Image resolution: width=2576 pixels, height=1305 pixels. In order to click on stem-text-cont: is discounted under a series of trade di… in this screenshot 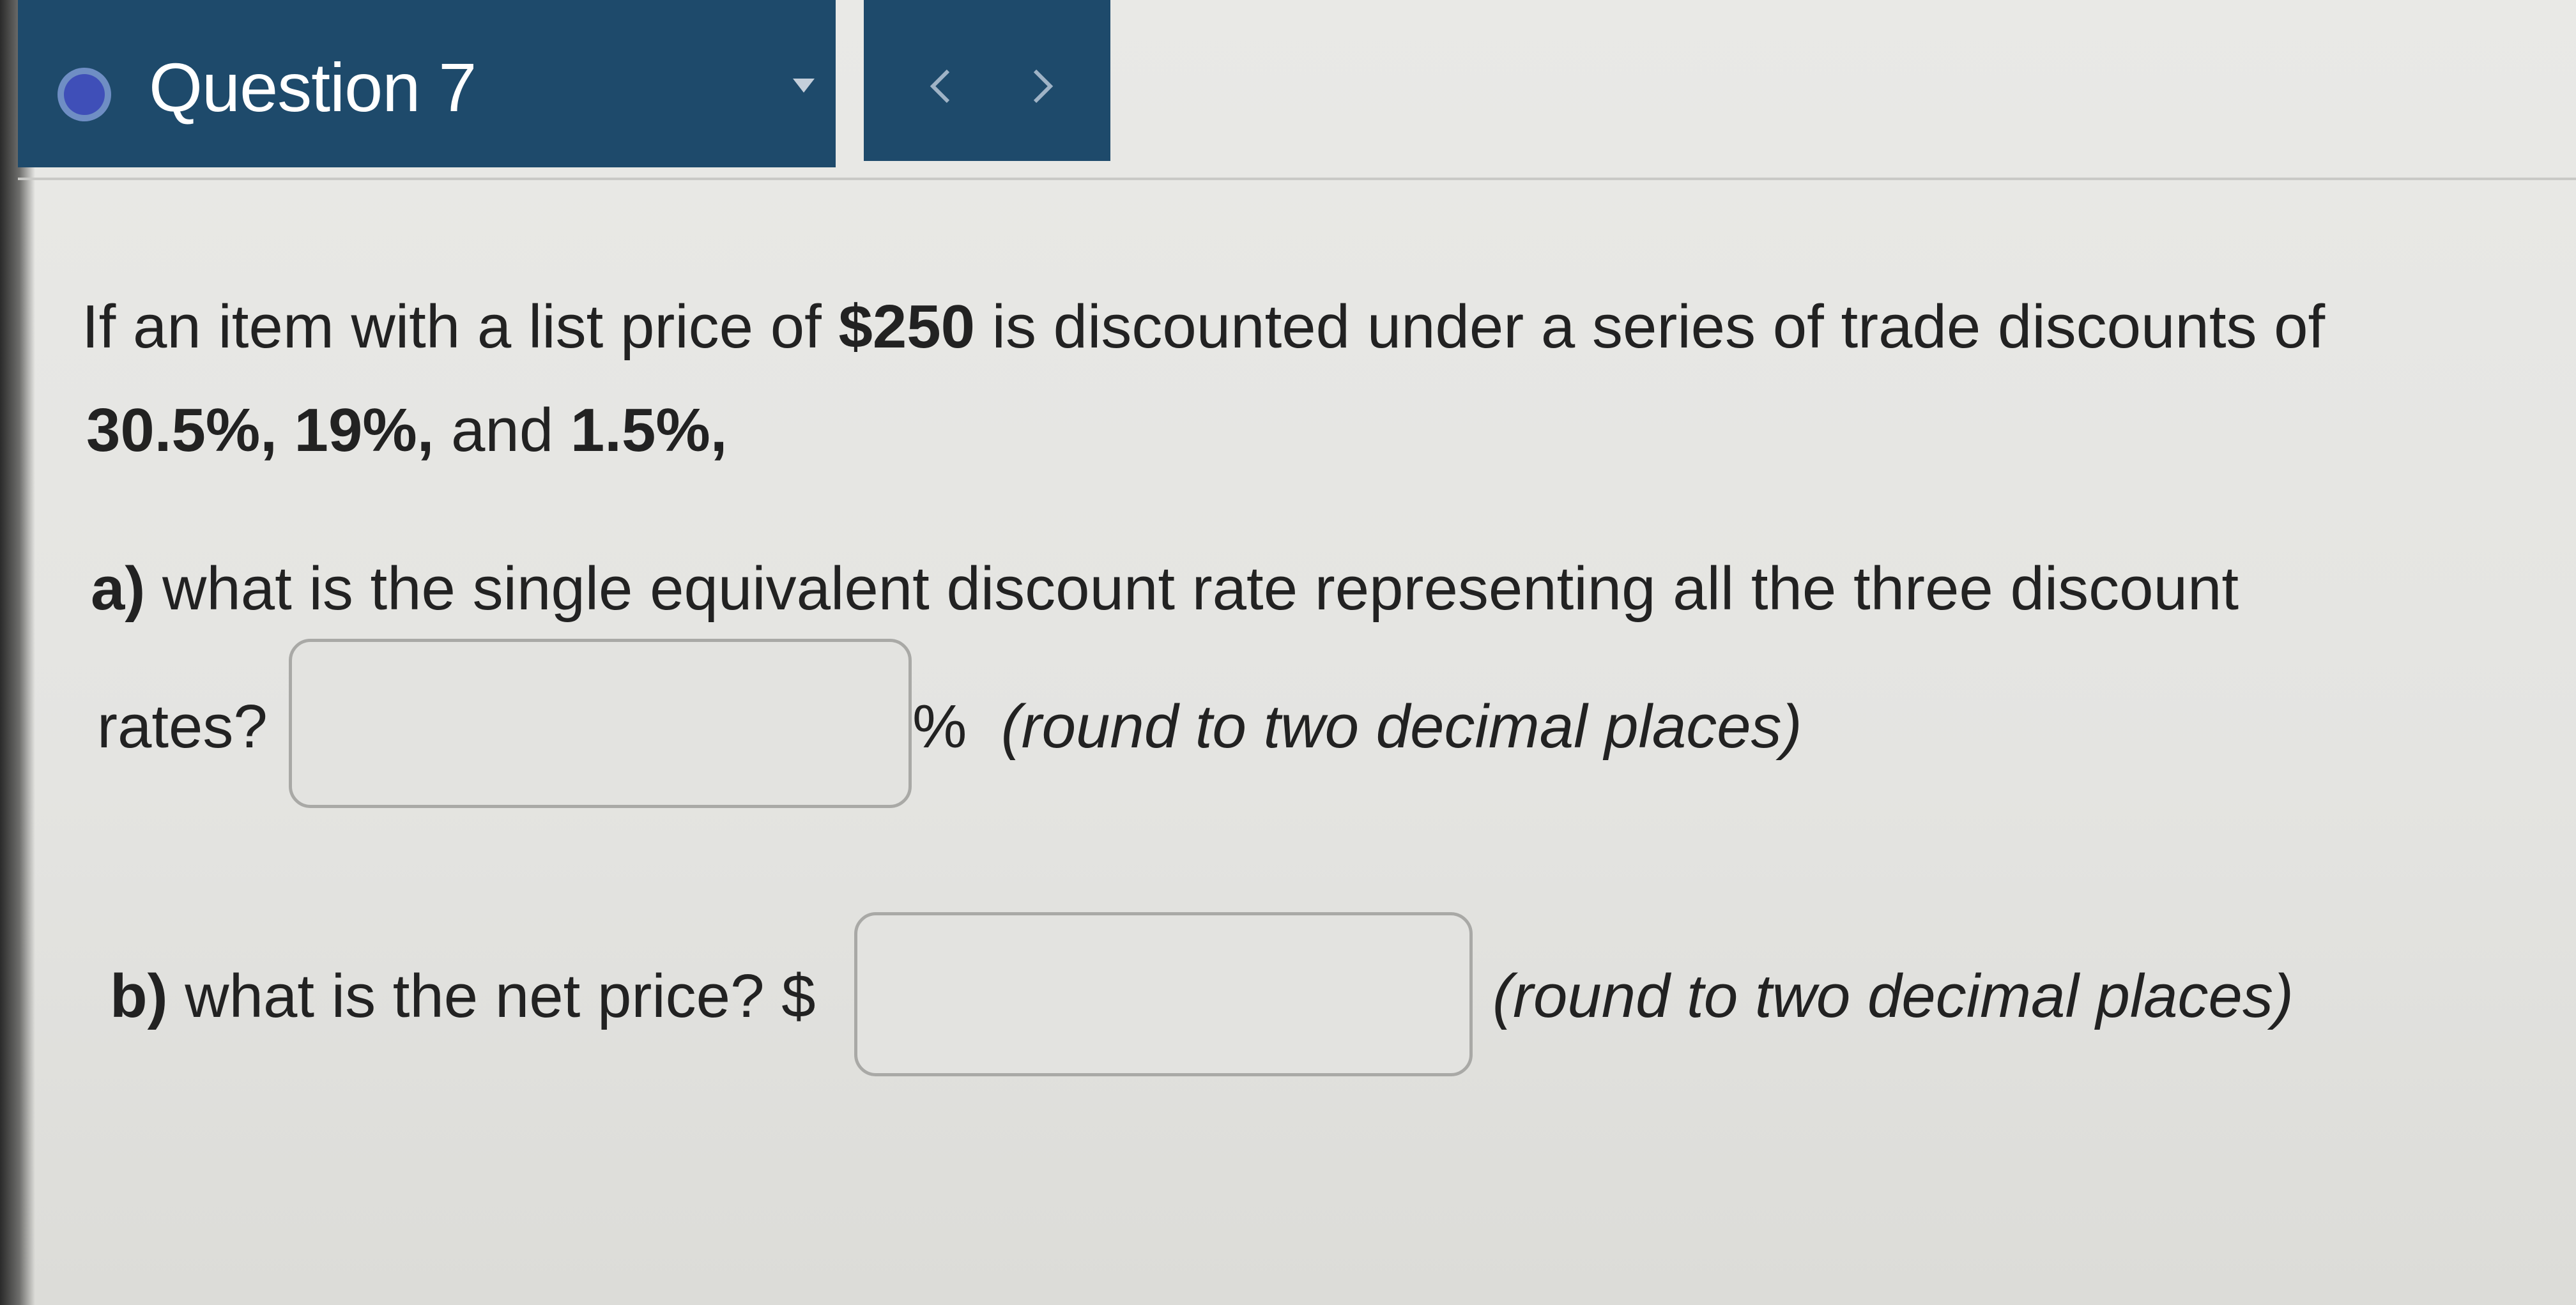, I will do `click(1650, 327)`.